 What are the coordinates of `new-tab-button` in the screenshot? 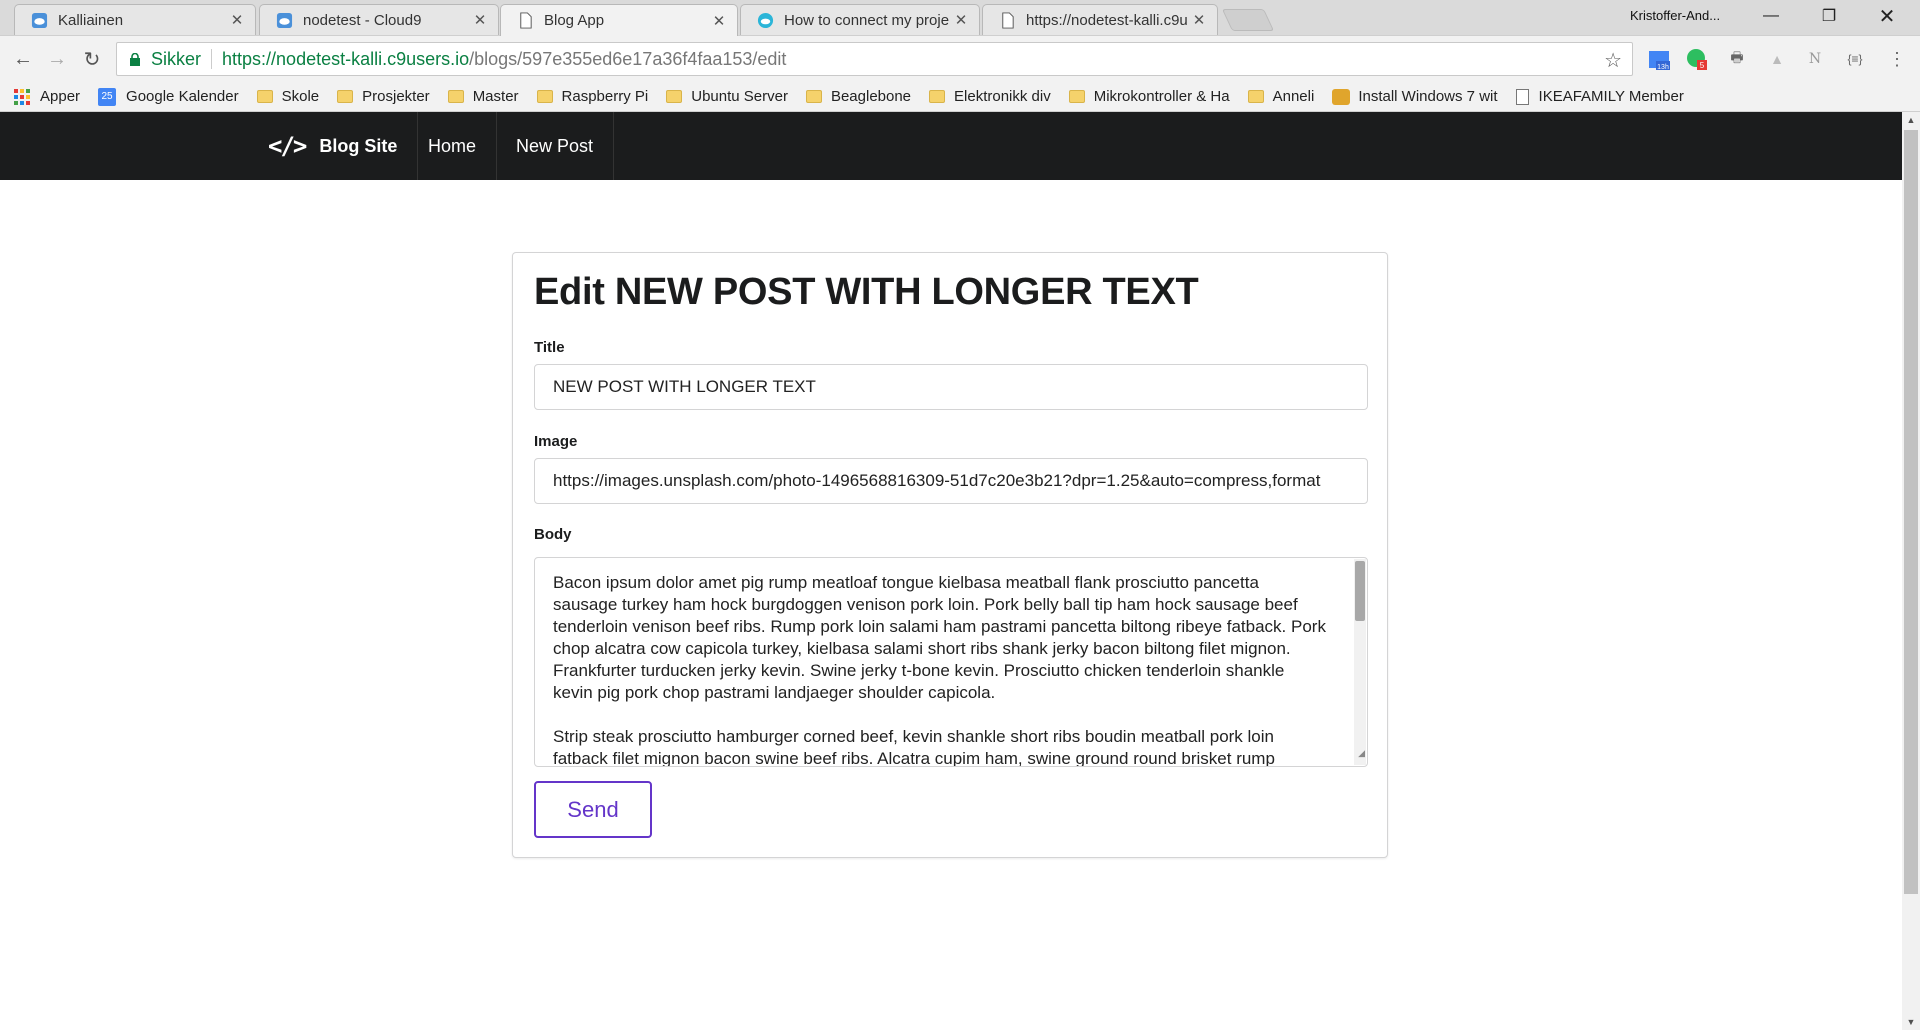 It's located at (1248, 20).